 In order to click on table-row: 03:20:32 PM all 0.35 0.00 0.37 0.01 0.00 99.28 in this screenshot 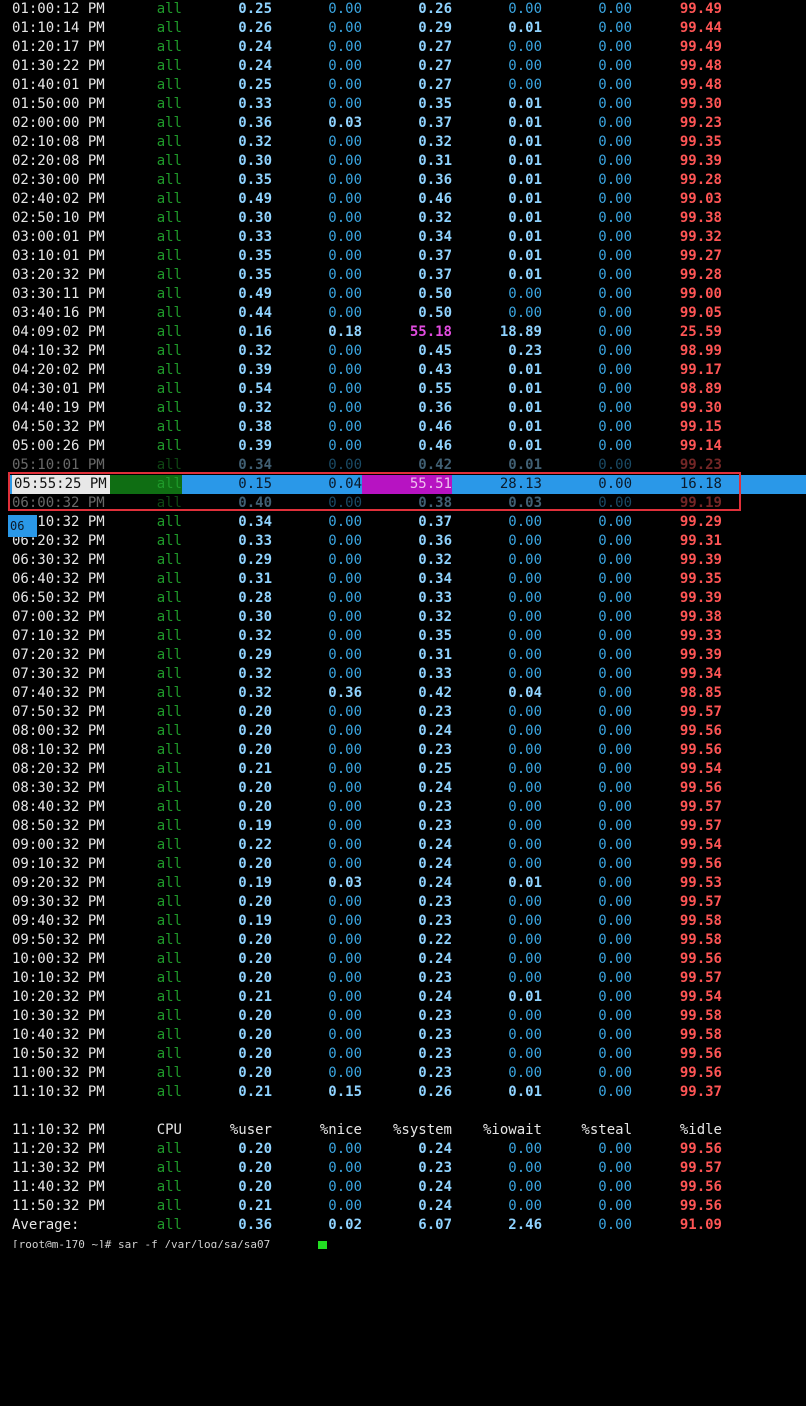, I will do `click(407, 275)`.